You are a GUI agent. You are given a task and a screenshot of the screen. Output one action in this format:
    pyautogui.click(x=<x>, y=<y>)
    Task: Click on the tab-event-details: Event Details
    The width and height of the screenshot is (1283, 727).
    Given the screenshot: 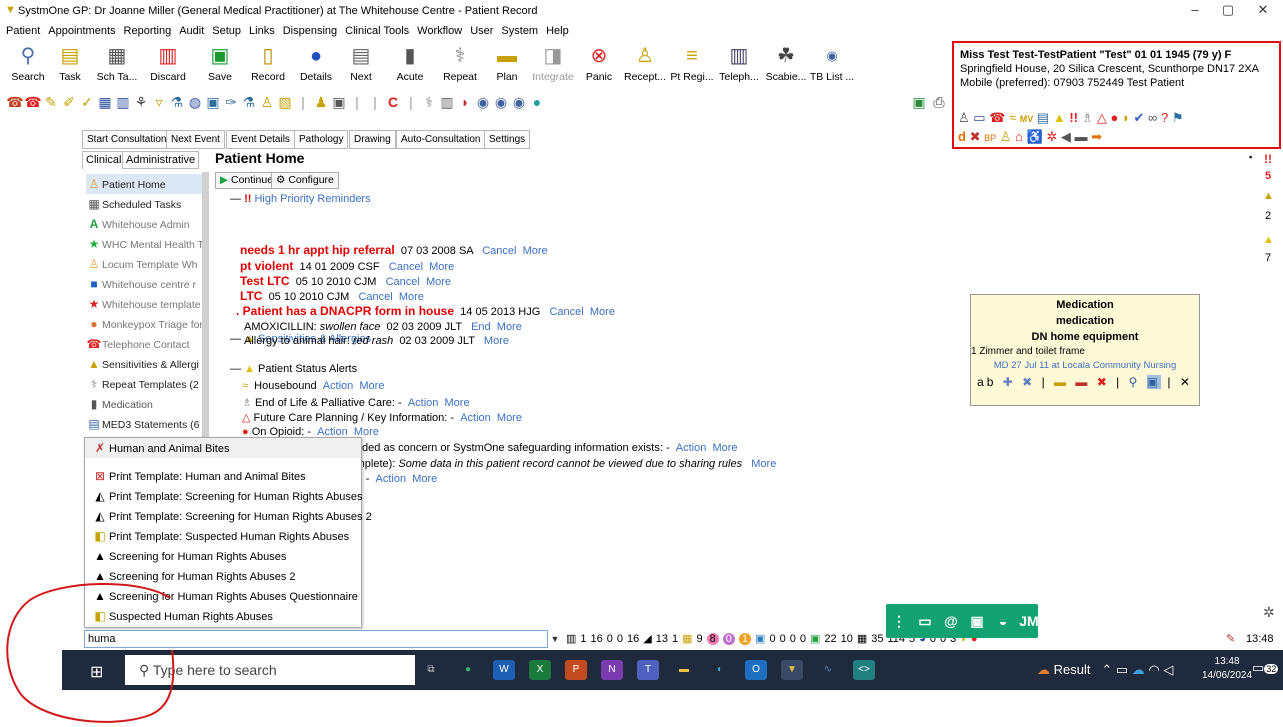 What is the action you would take?
    pyautogui.click(x=260, y=139)
    